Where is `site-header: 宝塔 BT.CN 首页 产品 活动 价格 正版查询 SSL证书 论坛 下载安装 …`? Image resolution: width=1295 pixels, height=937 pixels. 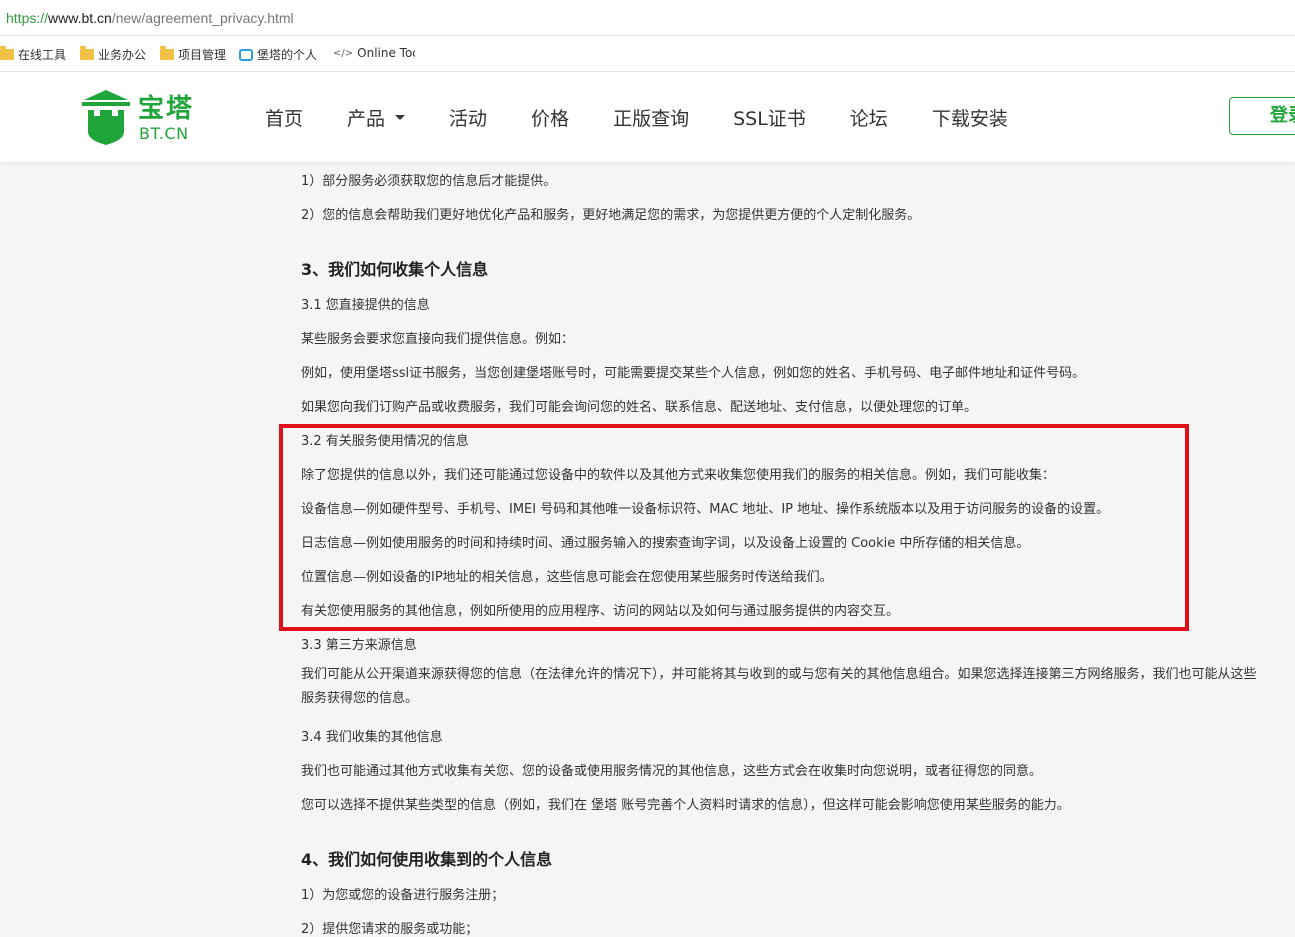 site-header: 宝塔 BT.CN 首页 产品 活动 价格 正版查询 SSL证书 论坛 下载安装 … is located at coordinates (647, 117).